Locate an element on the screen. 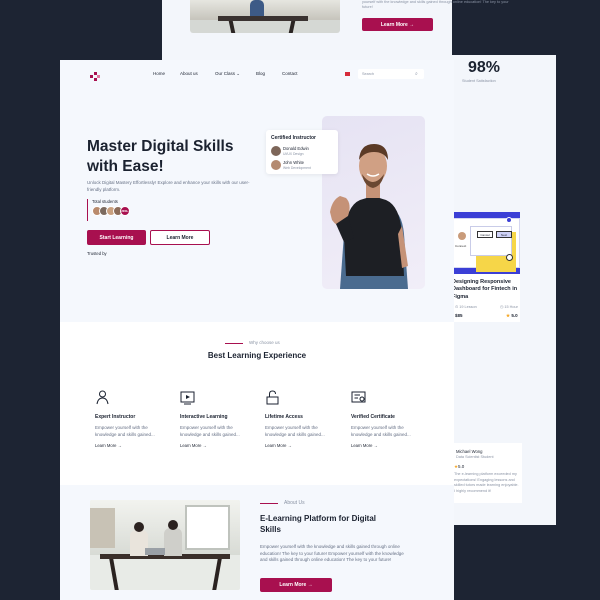 This screenshot has width=600, height=600. testimonial-name: Michael Wong is located at coordinates (469, 451).